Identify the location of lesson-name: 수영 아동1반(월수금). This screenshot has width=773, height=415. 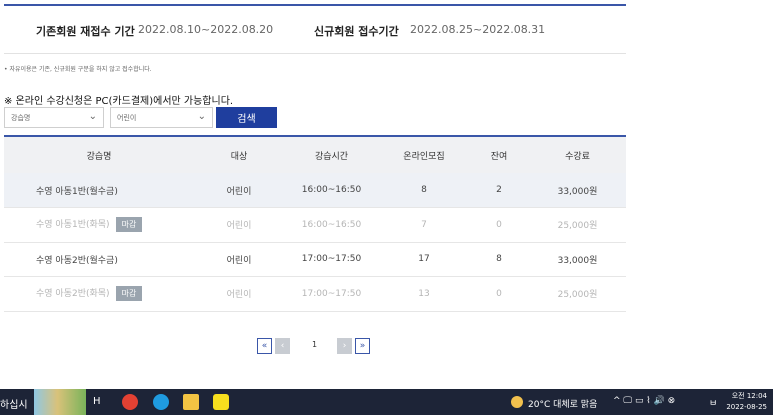
(77, 191).